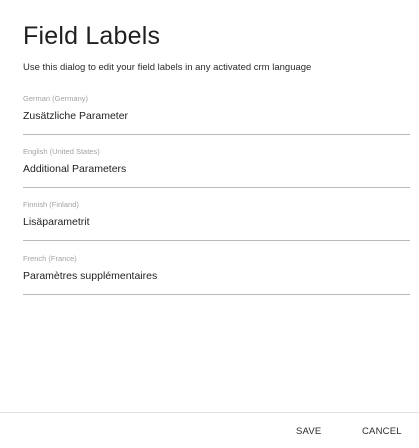 The height and width of the screenshot is (448, 419). I want to click on field-english: English (United States), so click(216, 167).